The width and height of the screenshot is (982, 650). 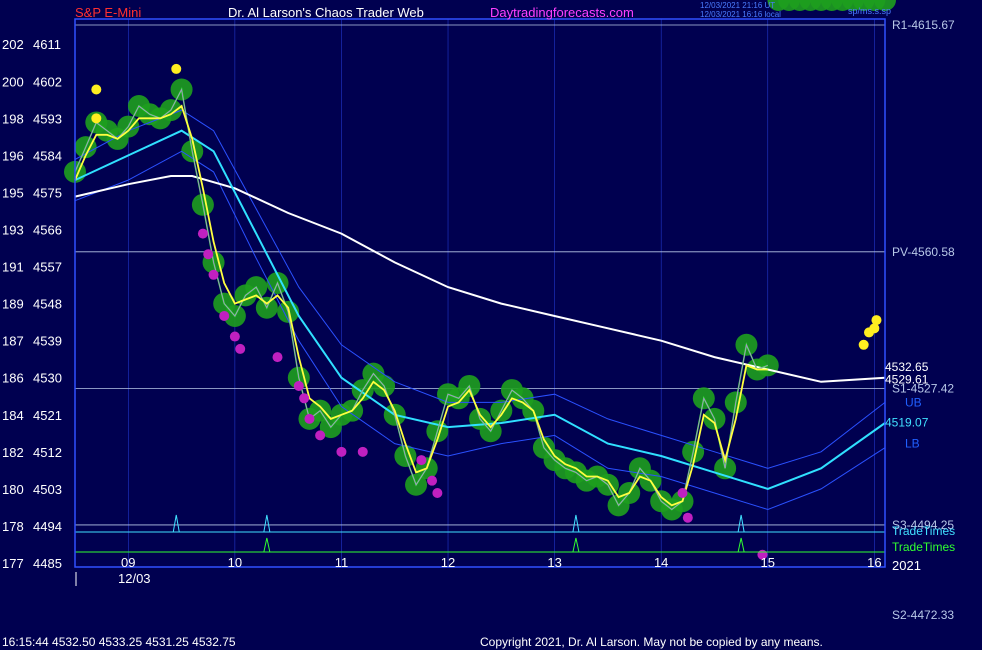 What do you see at coordinates (738, 5) in the screenshot?
I see `timestamp-utc: 12/03/2021 21:16 UT` at bounding box center [738, 5].